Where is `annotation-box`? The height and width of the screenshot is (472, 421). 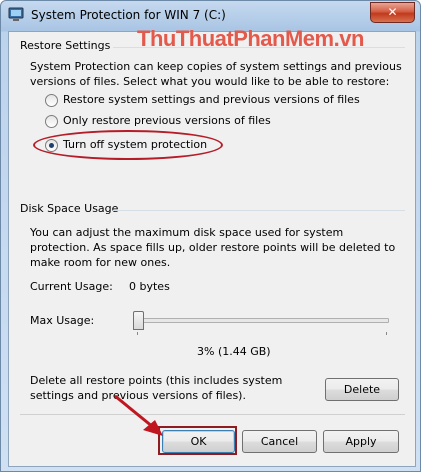
annotation-box is located at coordinates (197, 440).